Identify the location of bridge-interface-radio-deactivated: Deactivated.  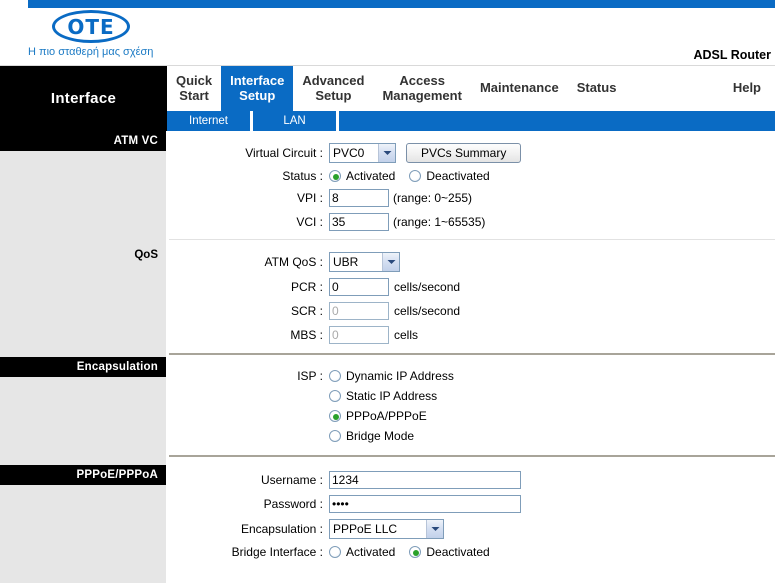
(449, 552).